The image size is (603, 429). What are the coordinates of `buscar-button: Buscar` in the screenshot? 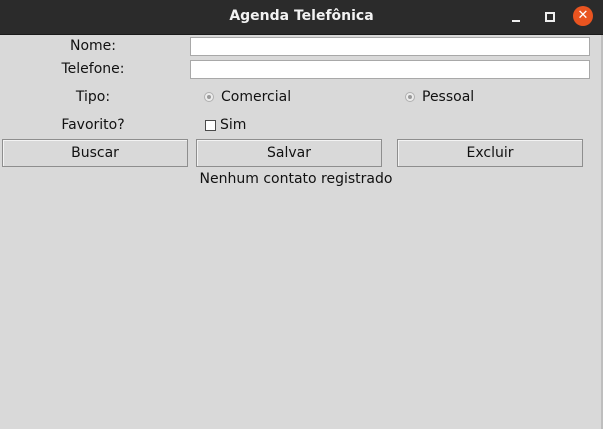 It's located at (95, 153).